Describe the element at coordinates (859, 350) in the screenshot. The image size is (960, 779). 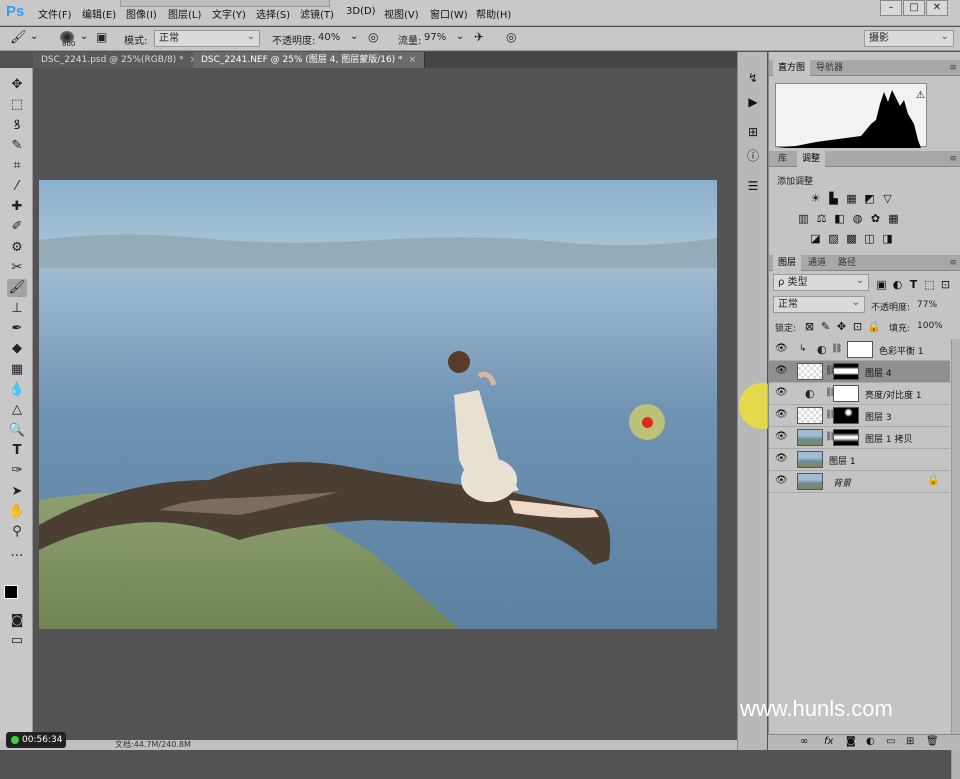
I see `layer-row: 👁 ↳ ◐ ⛓ 色彩平衡 1` at that location.